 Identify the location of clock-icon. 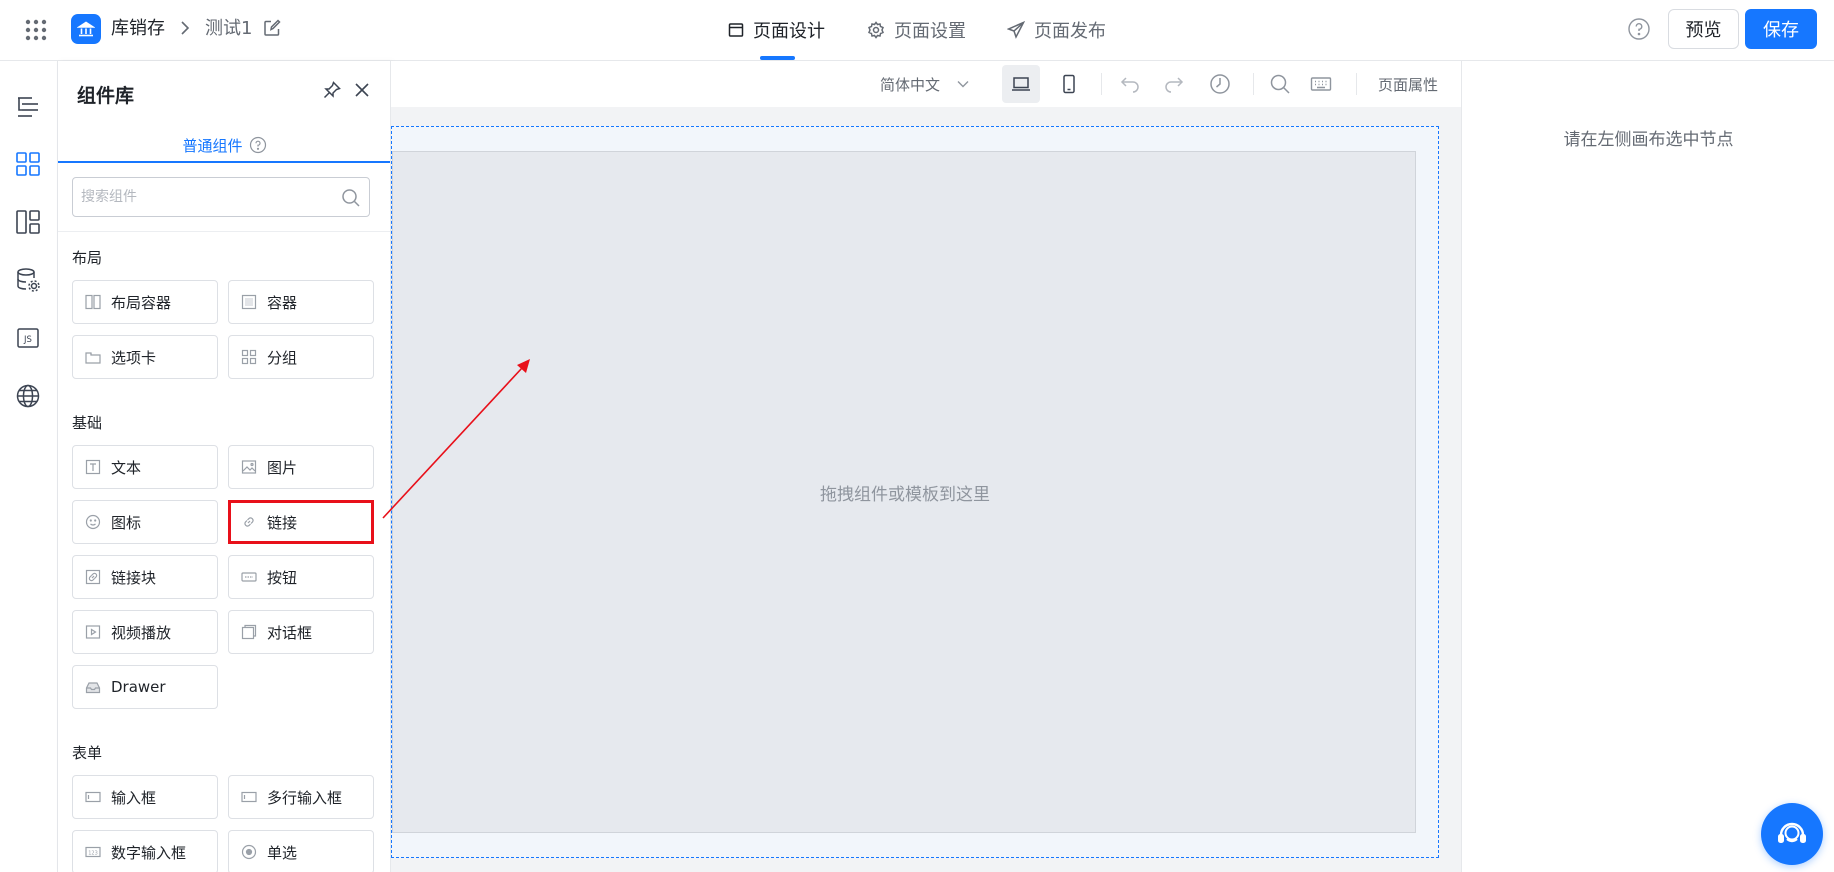
(1220, 84).